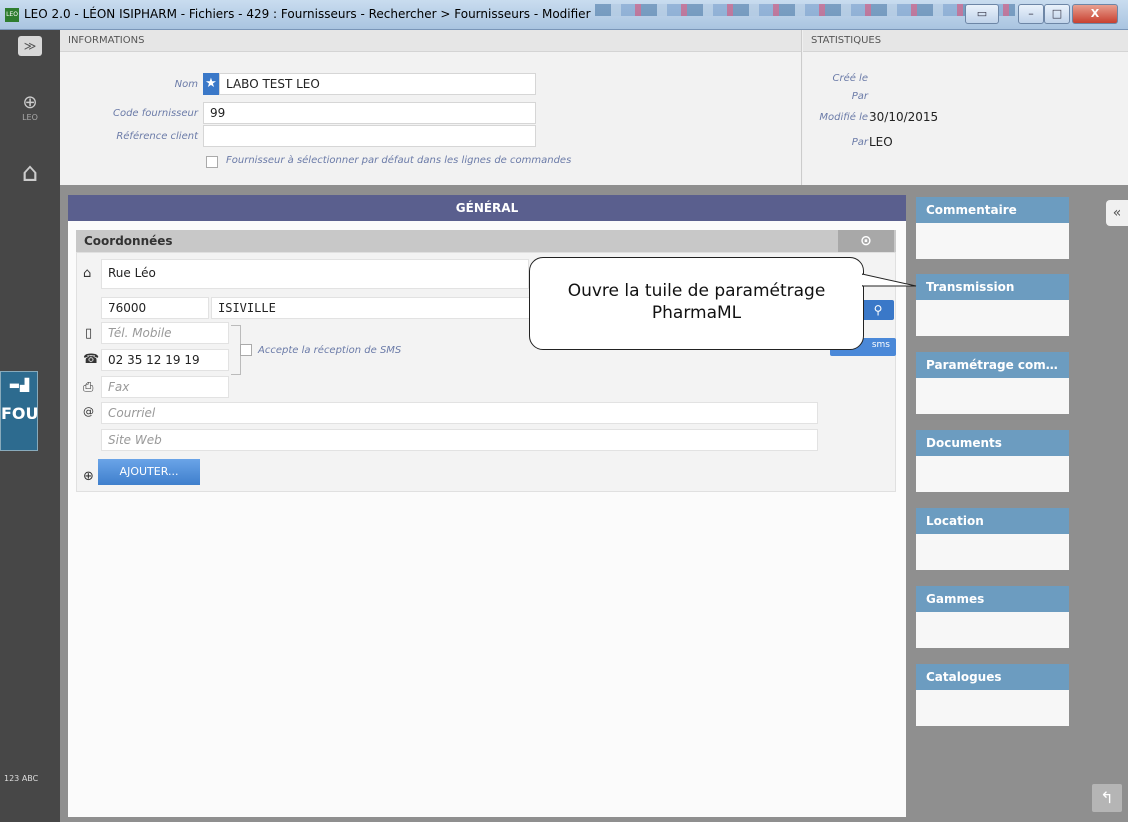  What do you see at coordinates (992, 210) in the screenshot?
I see `tile-commentaire-title: Commentaire` at bounding box center [992, 210].